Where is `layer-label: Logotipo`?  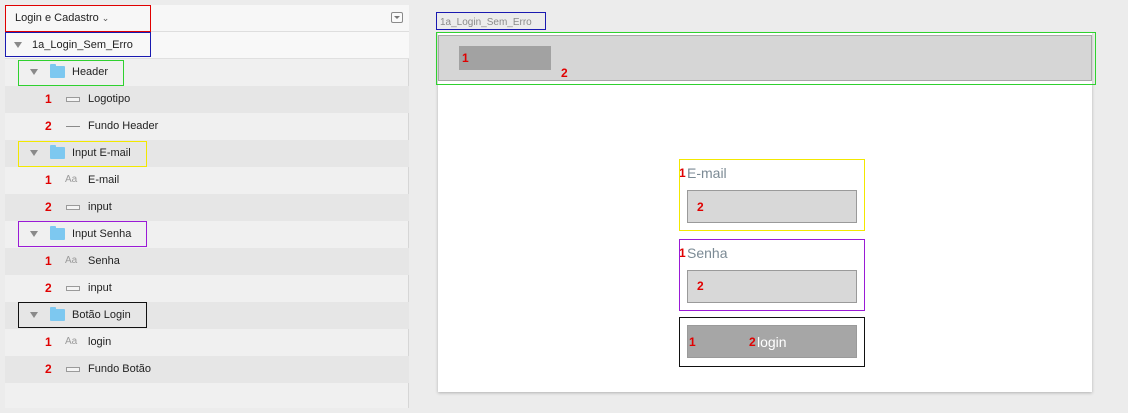
layer-label: Logotipo is located at coordinates (109, 99).